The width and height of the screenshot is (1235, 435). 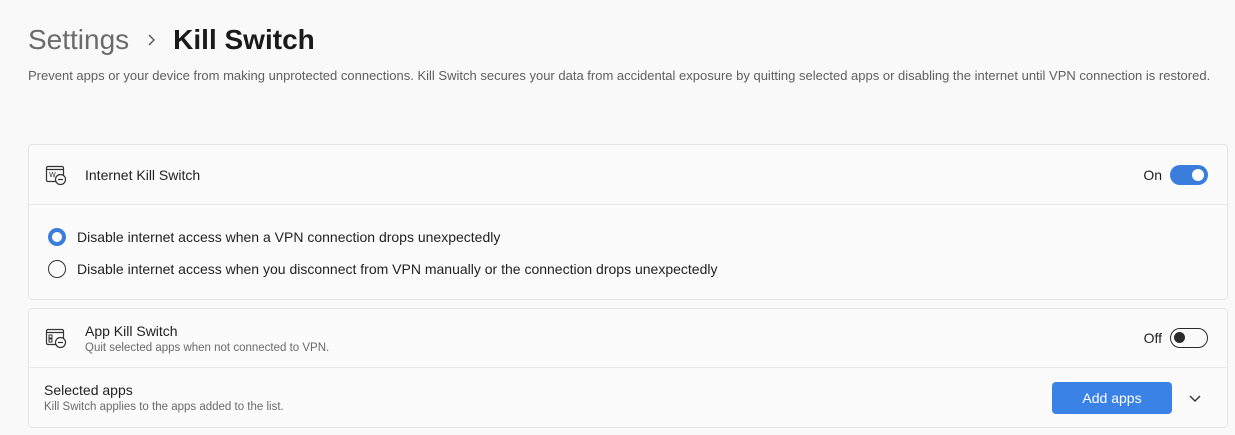 What do you see at coordinates (628, 175) in the screenshot?
I see `internet-kill-switch-row: W Internet Kill Switch On` at bounding box center [628, 175].